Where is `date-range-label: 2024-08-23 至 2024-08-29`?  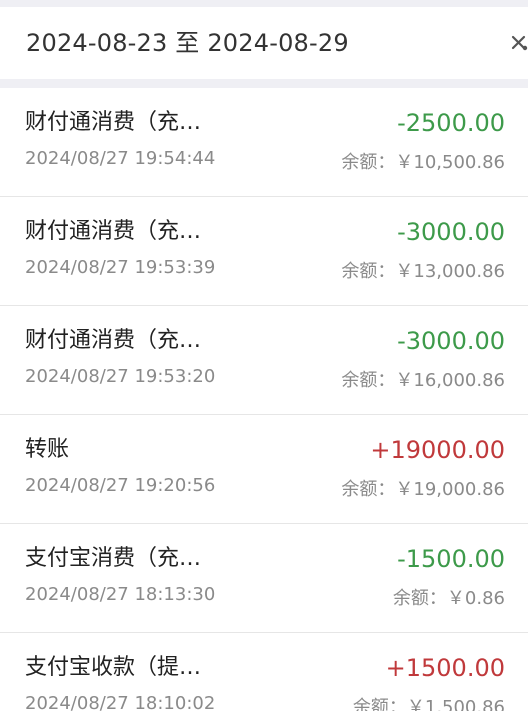 date-range-label: 2024-08-23 至 2024-08-29 is located at coordinates (187, 43).